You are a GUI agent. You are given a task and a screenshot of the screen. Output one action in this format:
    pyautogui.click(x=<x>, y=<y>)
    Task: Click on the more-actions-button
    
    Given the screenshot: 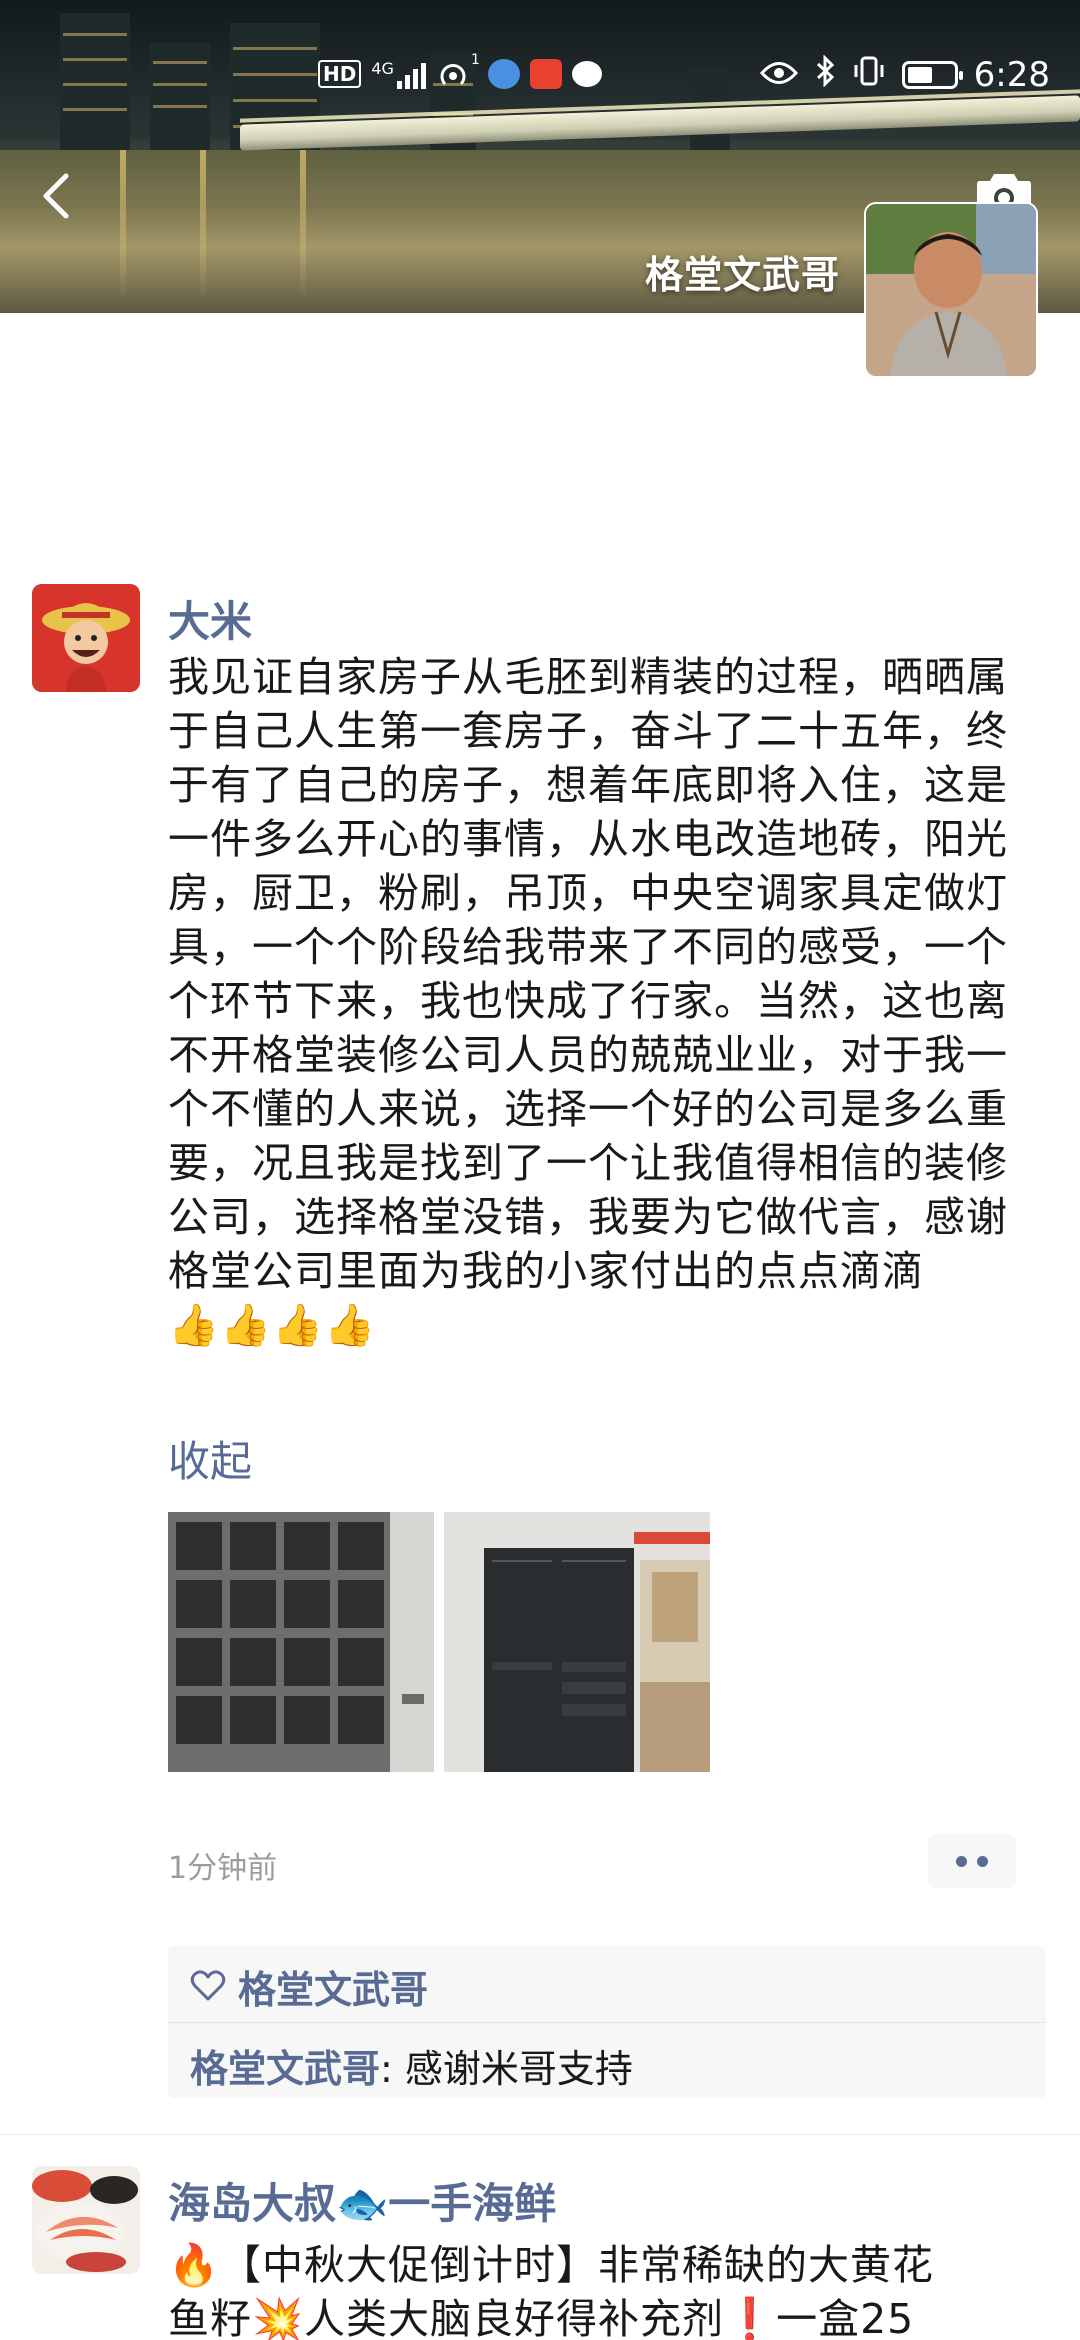 What is the action you would take?
    pyautogui.click(x=972, y=1861)
    